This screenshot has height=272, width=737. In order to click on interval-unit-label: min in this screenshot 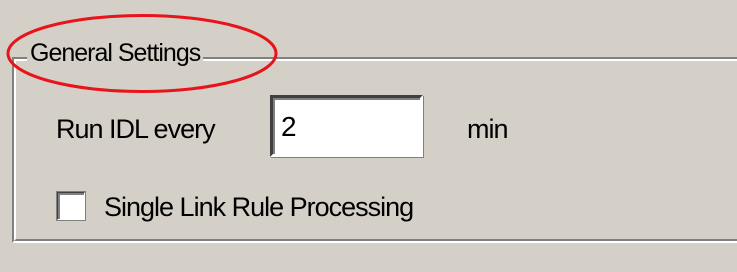, I will do `click(488, 129)`.